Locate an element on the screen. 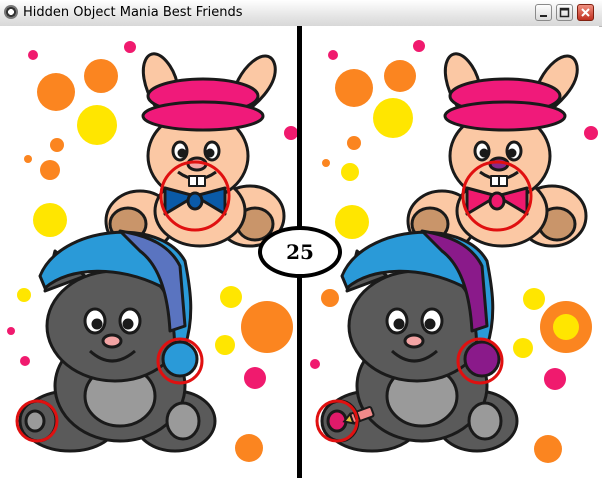 The image size is (602, 478). title-bar: Hidden Object Mania Best Friends is located at coordinates (301, 13).